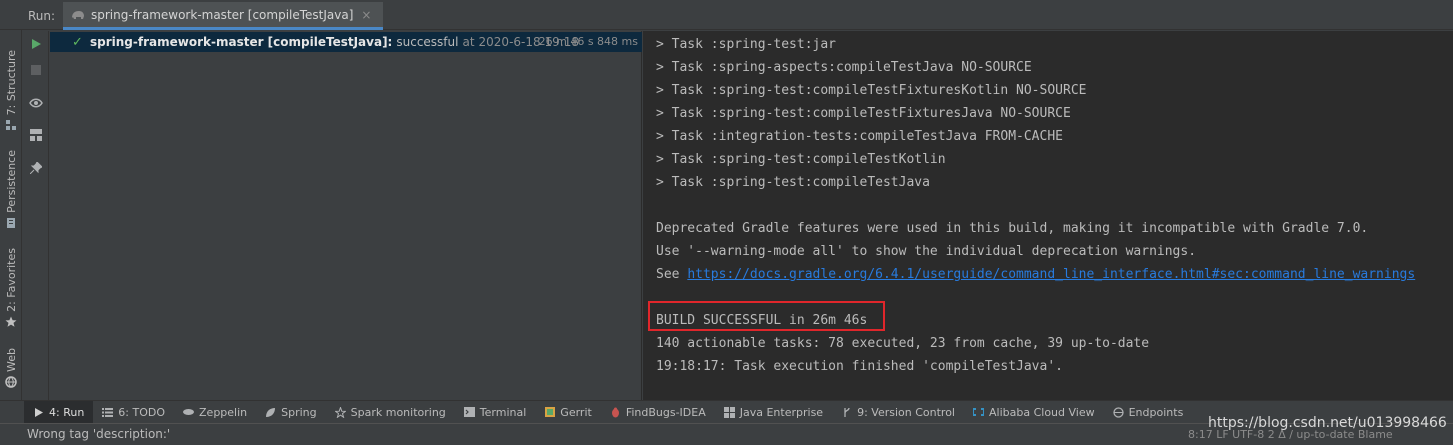 This screenshot has height=445, width=1453. What do you see at coordinates (1156, 412) in the screenshot?
I see `tab-endpoints-label: Endpoints` at bounding box center [1156, 412].